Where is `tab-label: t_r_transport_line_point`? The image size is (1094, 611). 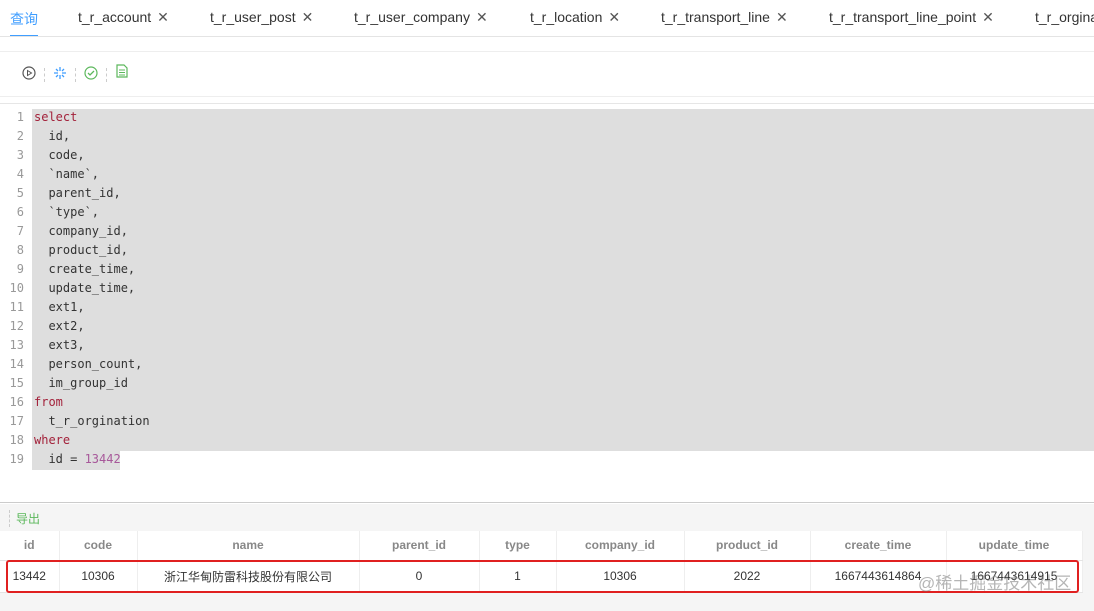 tab-label: t_r_transport_line_point is located at coordinates (903, 17).